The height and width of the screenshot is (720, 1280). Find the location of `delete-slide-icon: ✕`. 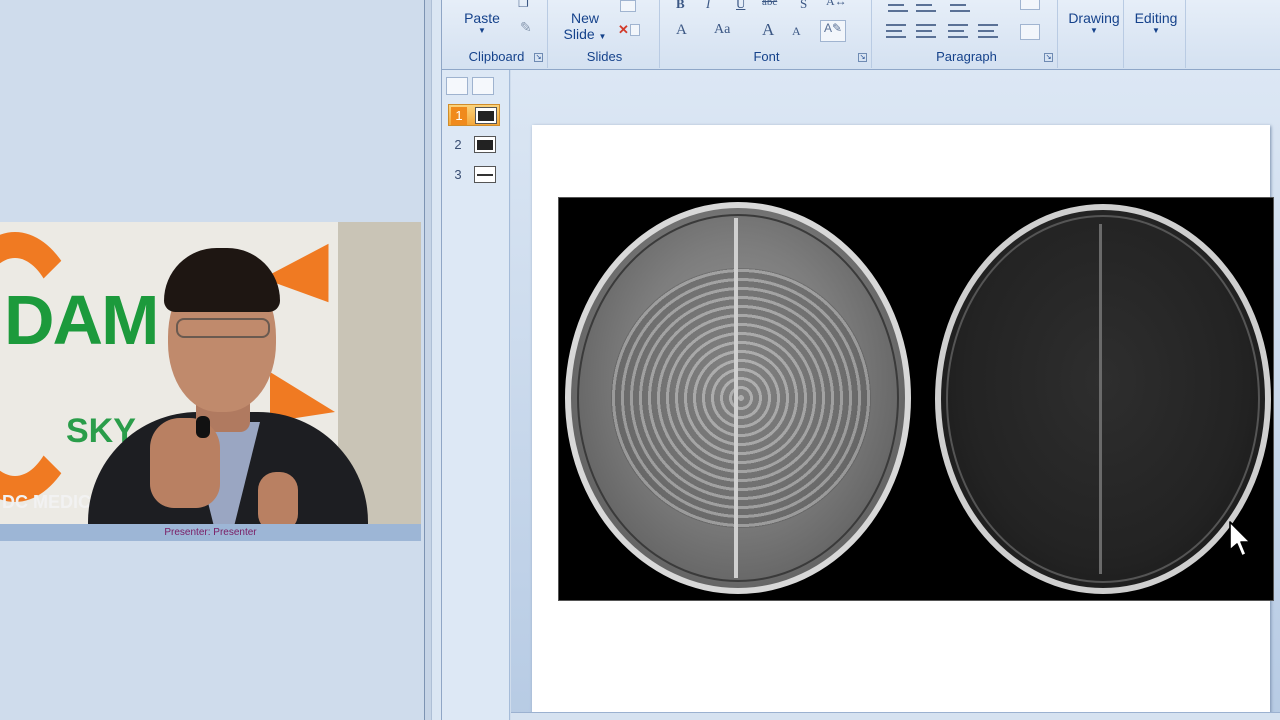

delete-slide-icon: ✕ is located at coordinates (623, 30).